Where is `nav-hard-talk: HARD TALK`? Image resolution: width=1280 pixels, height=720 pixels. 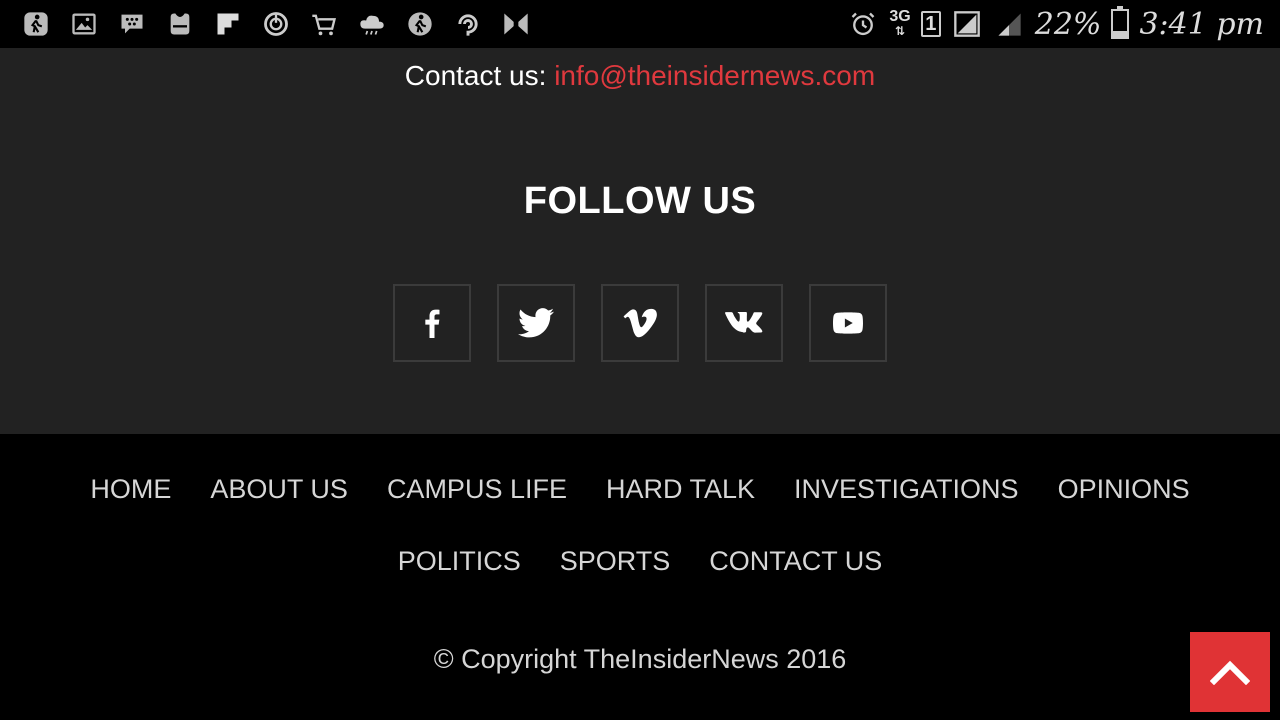 nav-hard-talk: HARD TALK is located at coordinates (680, 489).